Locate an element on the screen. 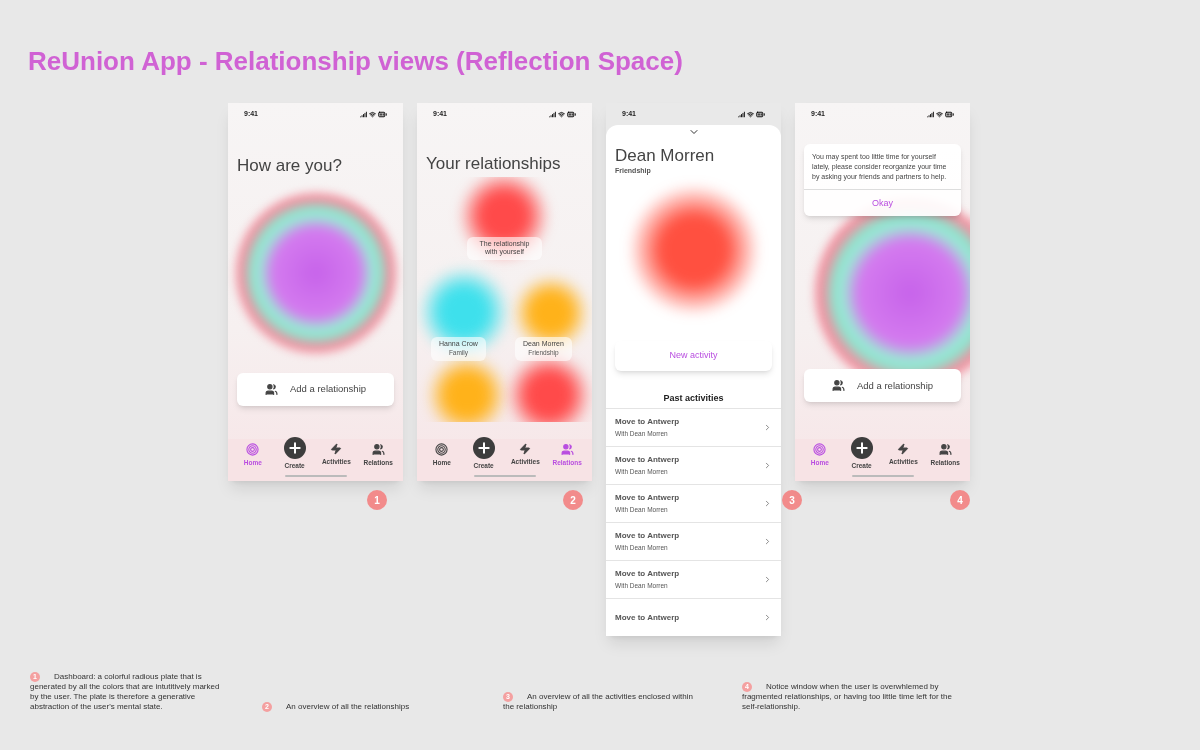 This screenshot has height=750, width=1200. screen-heading: How are you? is located at coordinates (289, 166).